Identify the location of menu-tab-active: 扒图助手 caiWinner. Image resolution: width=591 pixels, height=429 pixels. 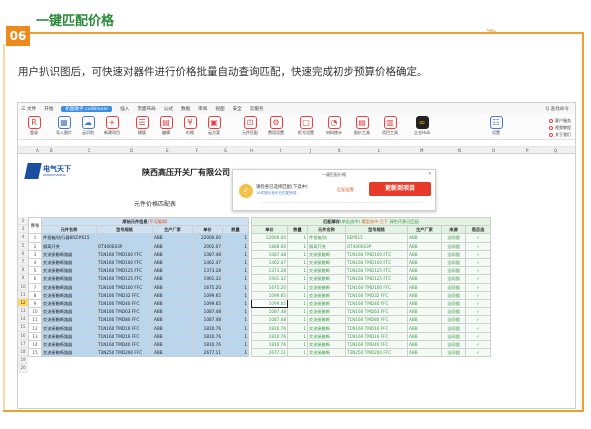
(87, 108).